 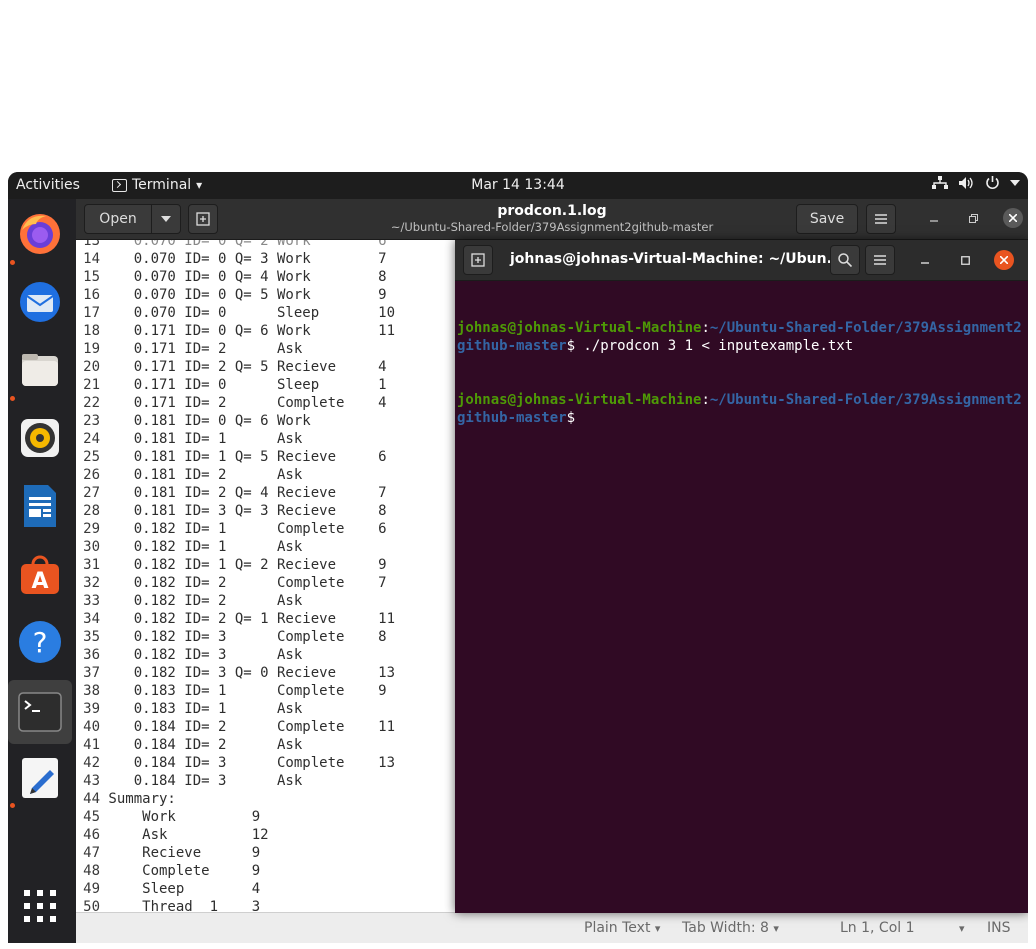 What do you see at coordinates (189, 439) in the screenshot?
I see `code-line: 24 0.181 ID= 1 Ask` at bounding box center [189, 439].